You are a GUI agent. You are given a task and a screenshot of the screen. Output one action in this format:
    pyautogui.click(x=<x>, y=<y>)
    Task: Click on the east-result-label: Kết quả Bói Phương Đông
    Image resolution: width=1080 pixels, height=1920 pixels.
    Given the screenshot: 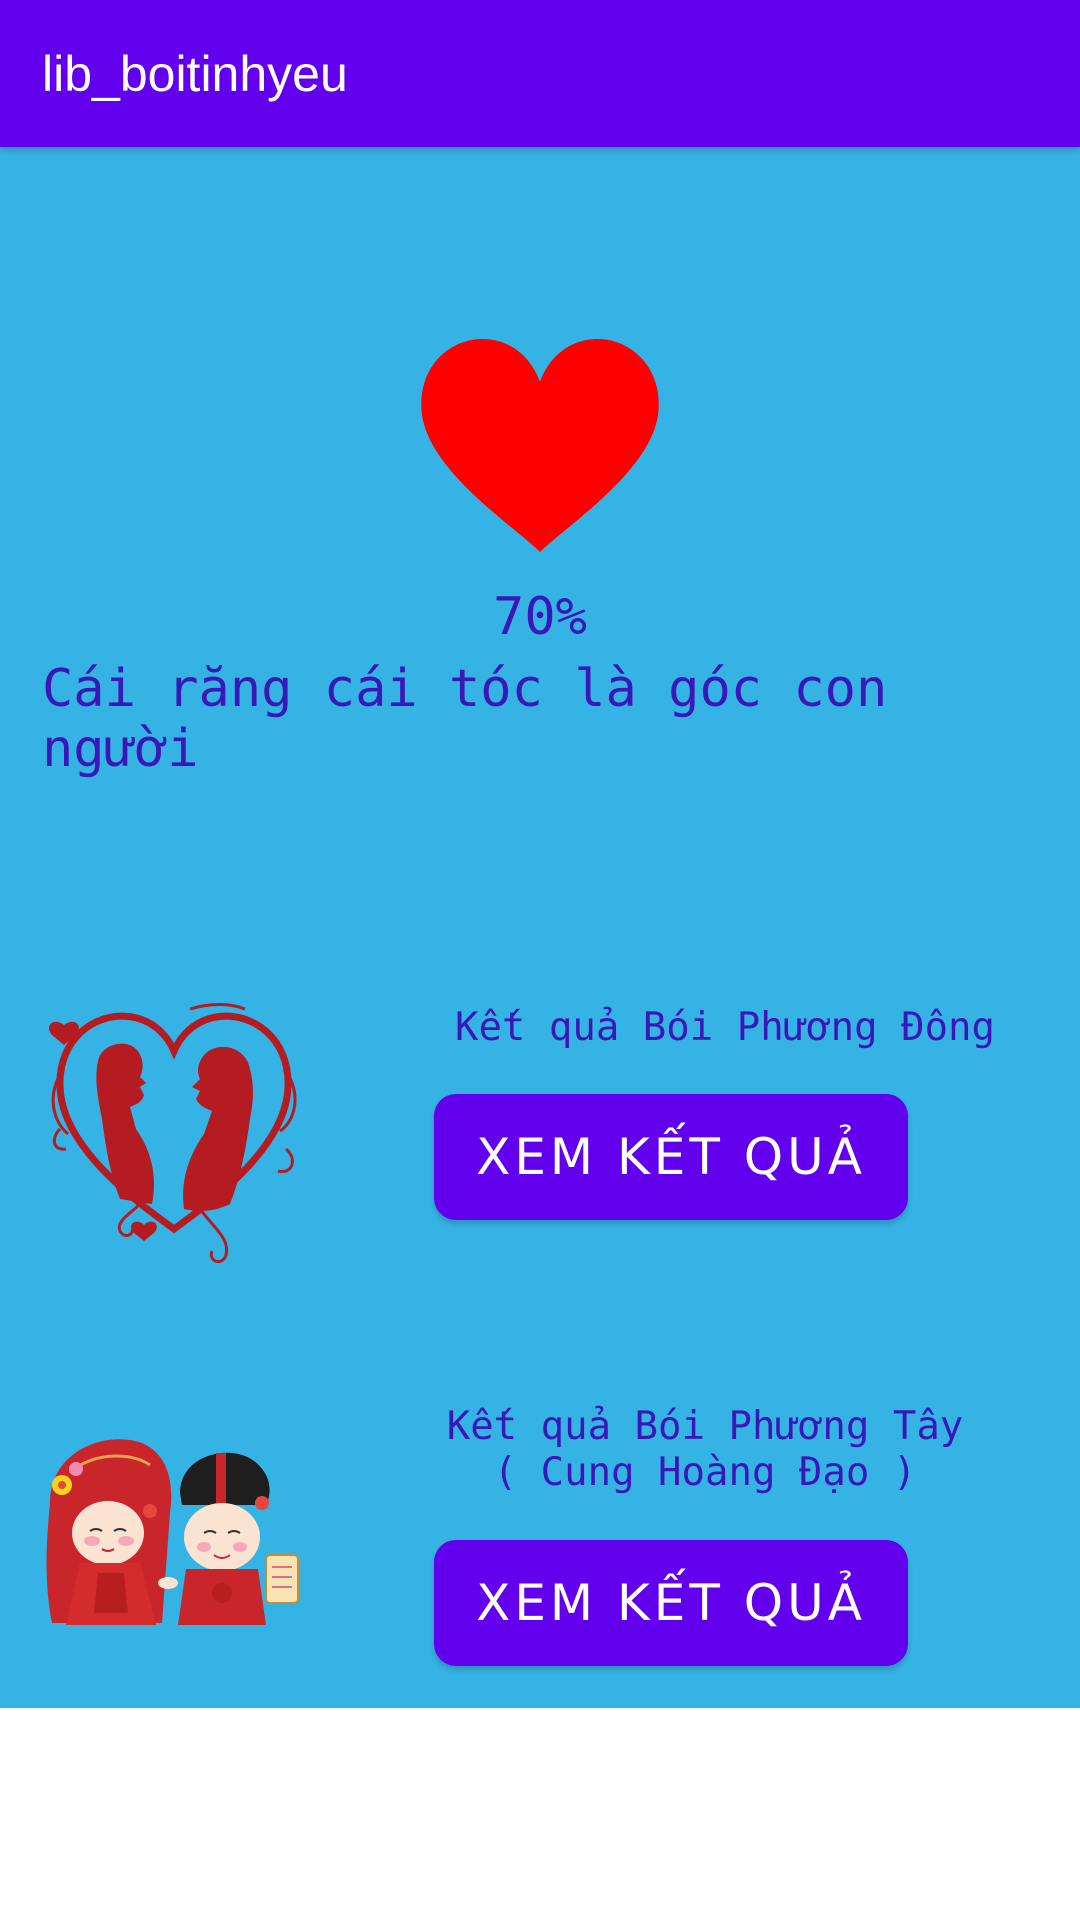 What is the action you would take?
    pyautogui.click(x=725, y=1027)
    